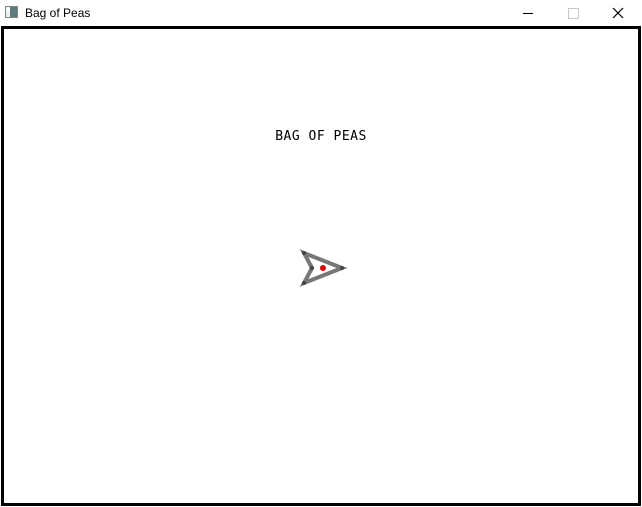 The image size is (642, 507). I want to click on ship-core, so click(323, 268).